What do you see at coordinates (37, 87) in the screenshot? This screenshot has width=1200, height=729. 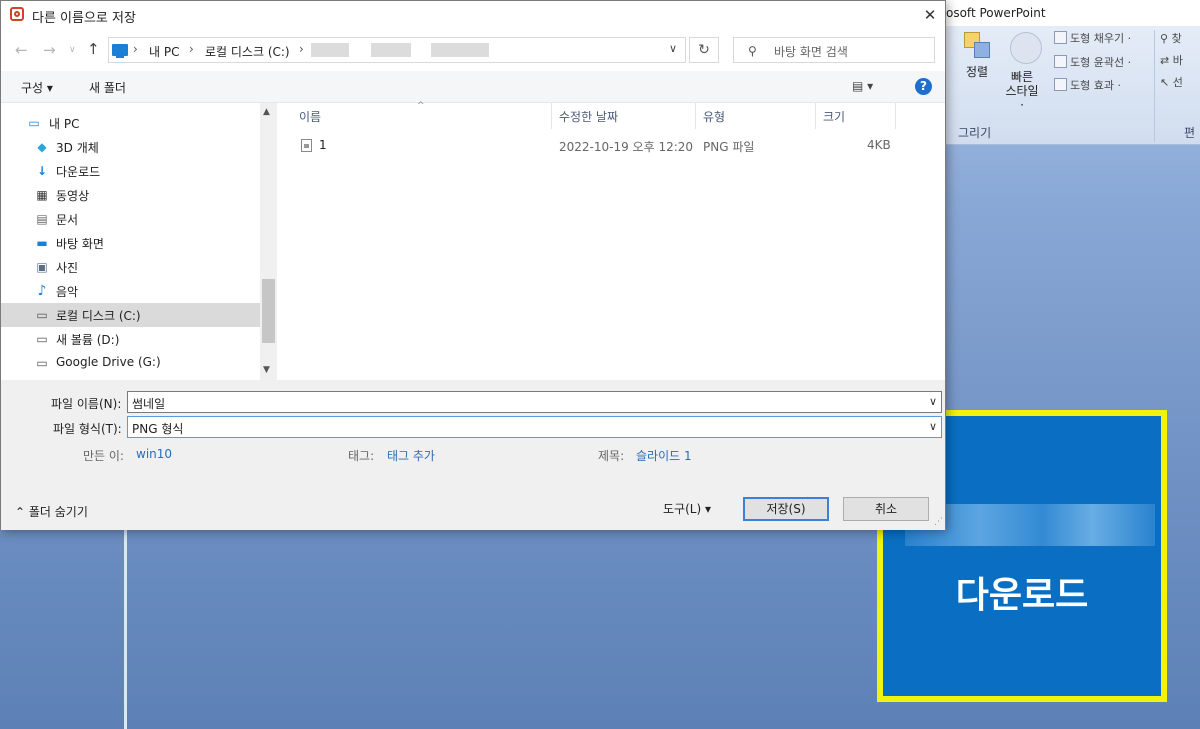 I see `organize-button: 구성 ▾` at bounding box center [37, 87].